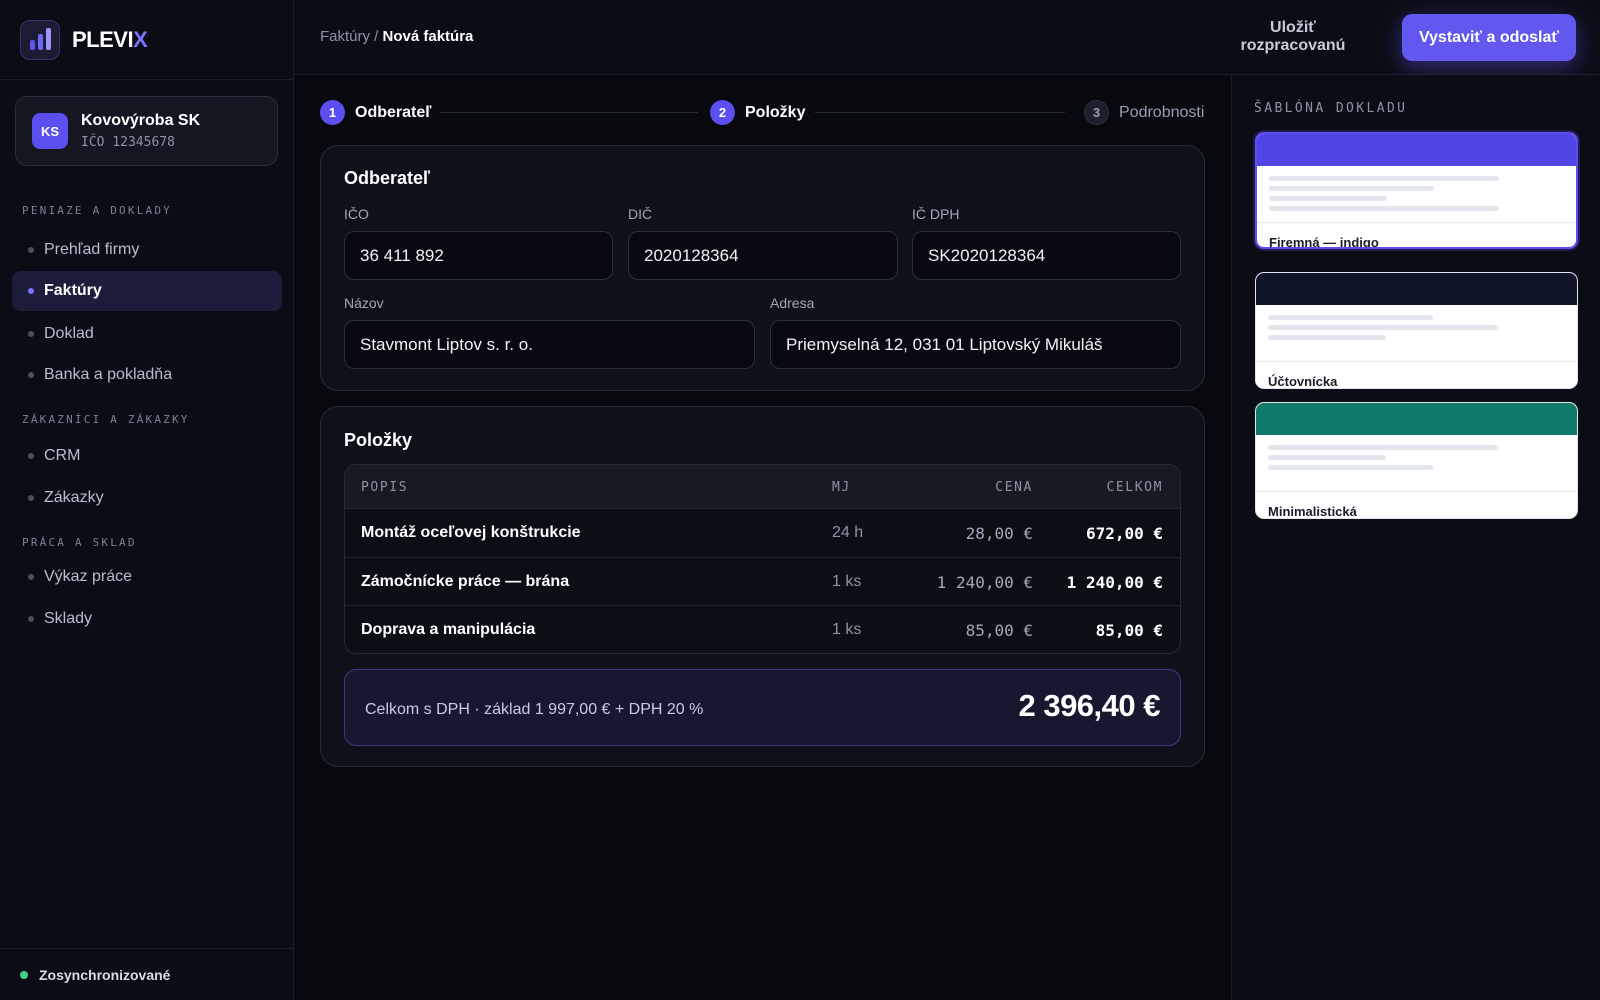 The image size is (1600, 1000). What do you see at coordinates (448, 629) in the screenshot?
I see `row-desc: Doprava a manipulácia` at bounding box center [448, 629].